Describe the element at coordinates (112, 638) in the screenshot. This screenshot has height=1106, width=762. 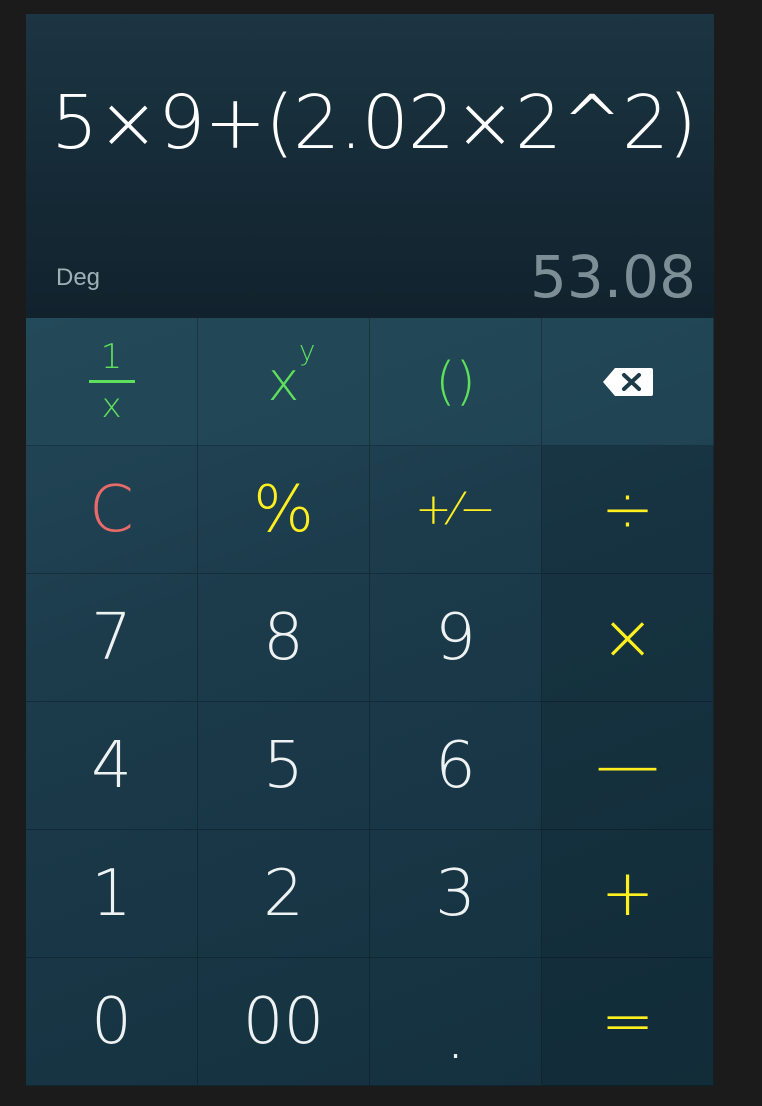
I see `digit-7-button: 7` at that location.